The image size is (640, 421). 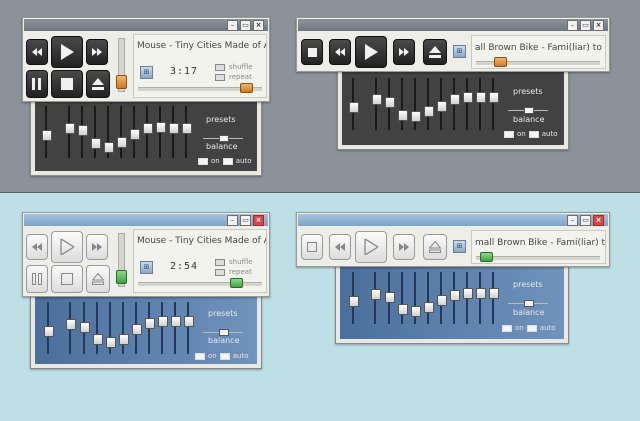 What do you see at coordinates (509, 134) in the screenshot?
I see `eq-on-checkbox` at bounding box center [509, 134].